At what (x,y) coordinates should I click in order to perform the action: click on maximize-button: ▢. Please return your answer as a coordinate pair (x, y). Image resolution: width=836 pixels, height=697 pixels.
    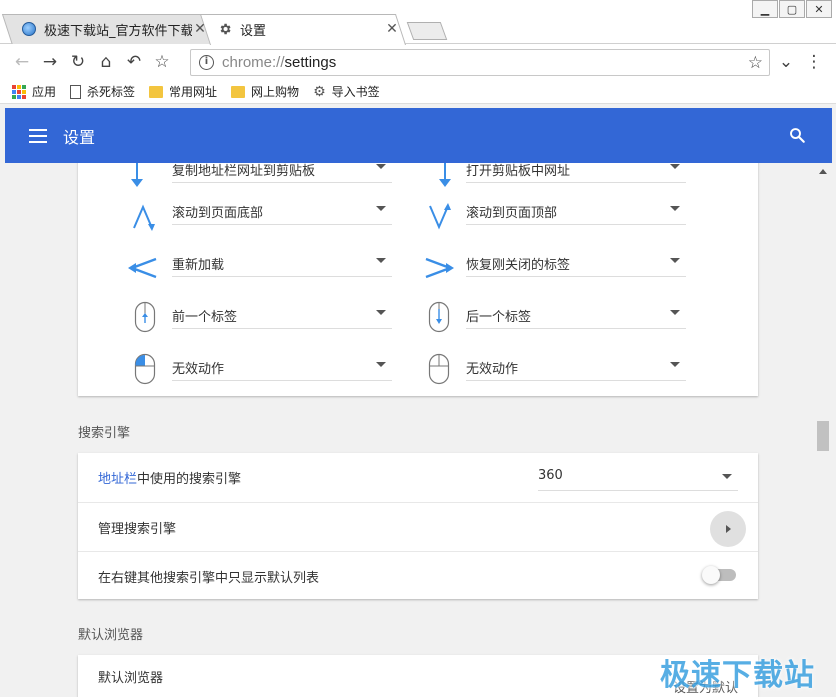
    Looking at the image, I should click on (792, 9).